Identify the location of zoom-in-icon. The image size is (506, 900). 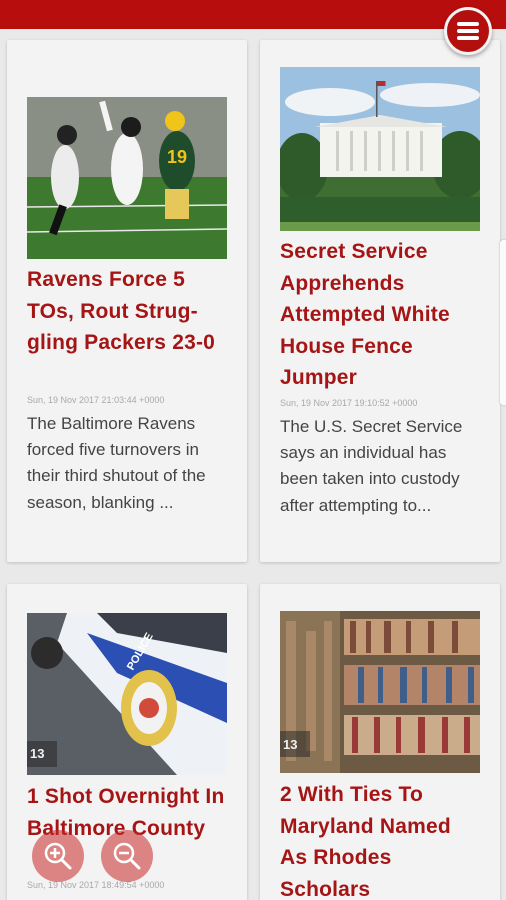
(58, 856).